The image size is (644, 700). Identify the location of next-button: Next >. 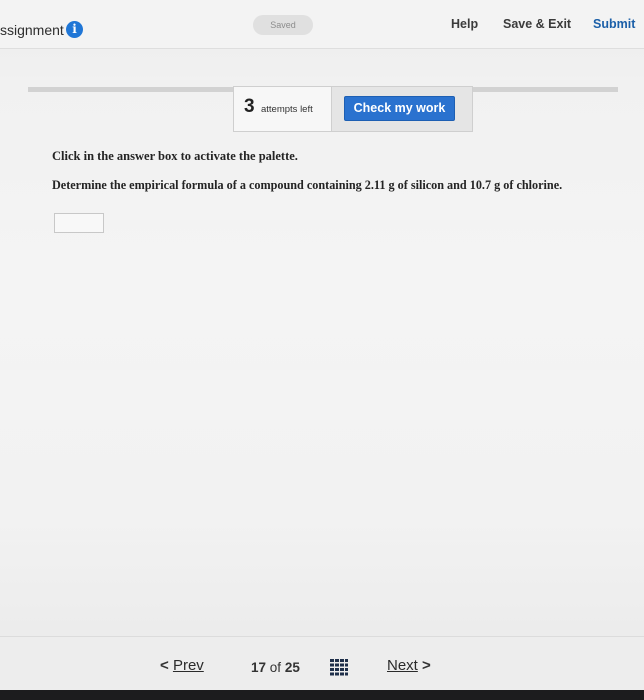
(409, 665).